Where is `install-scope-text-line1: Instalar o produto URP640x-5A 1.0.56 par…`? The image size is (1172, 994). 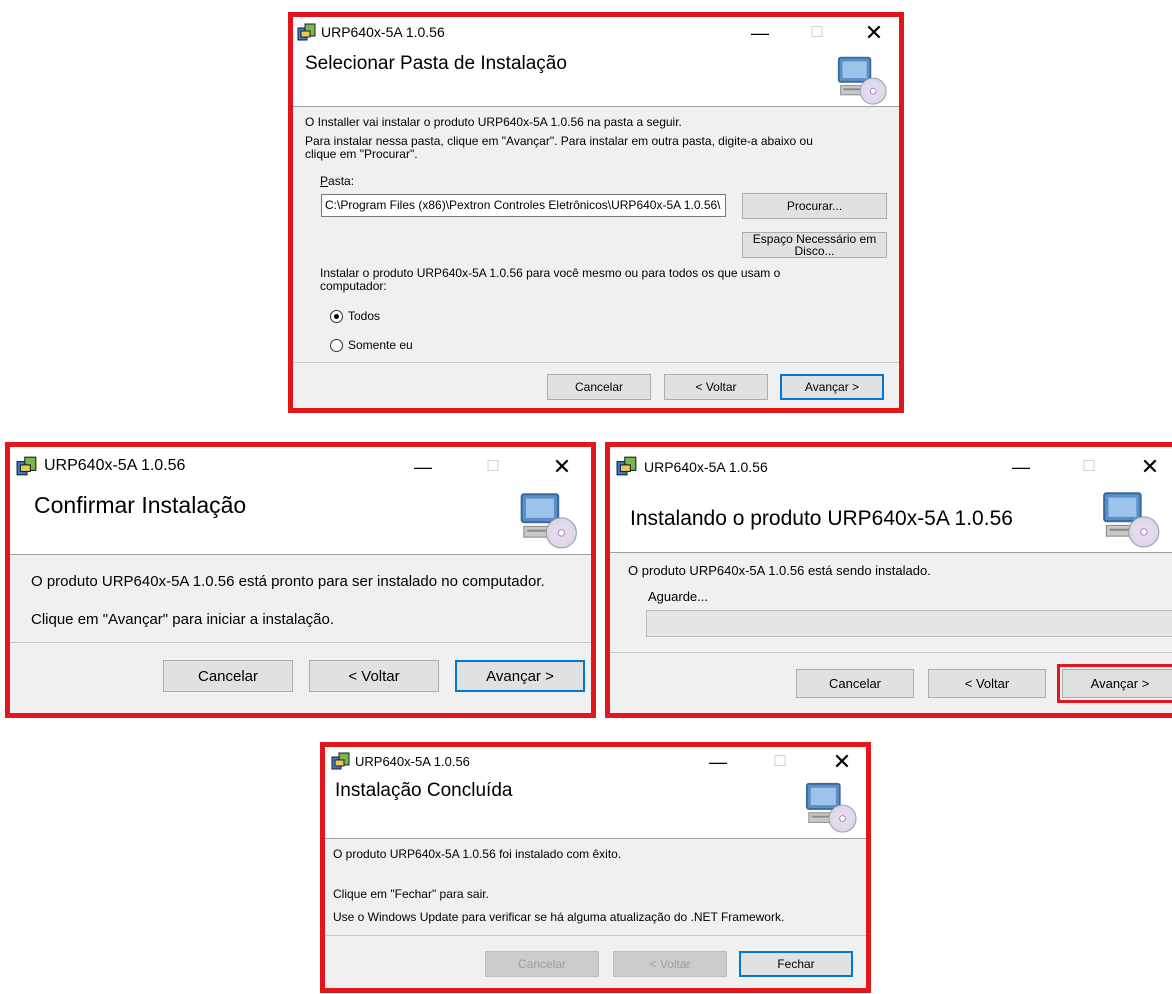
install-scope-text-line1: Instalar o produto URP640x-5A 1.0.56 par… is located at coordinates (550, 273).